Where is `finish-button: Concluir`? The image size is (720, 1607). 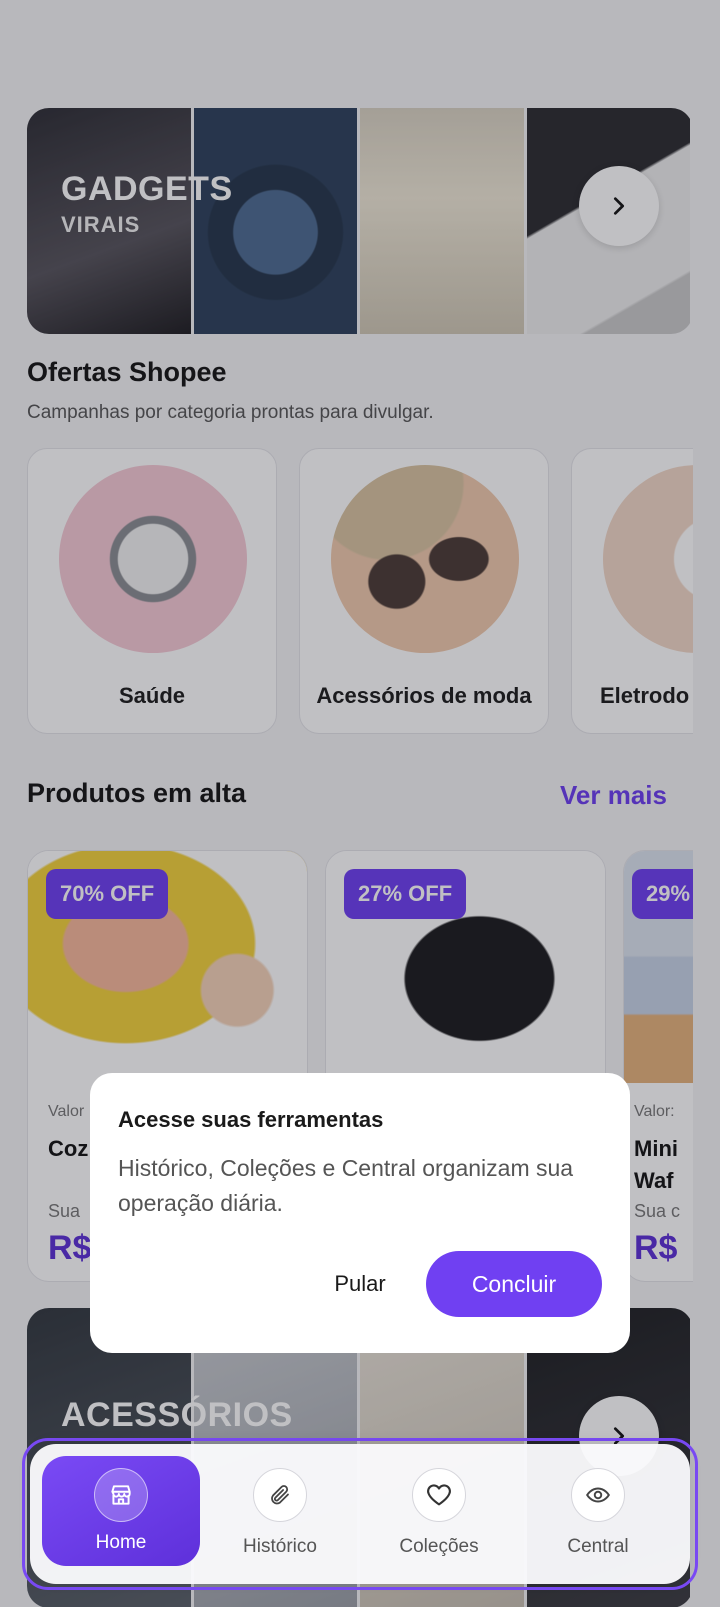 finish-button: Concluir is located at coordinates (514, 1284).